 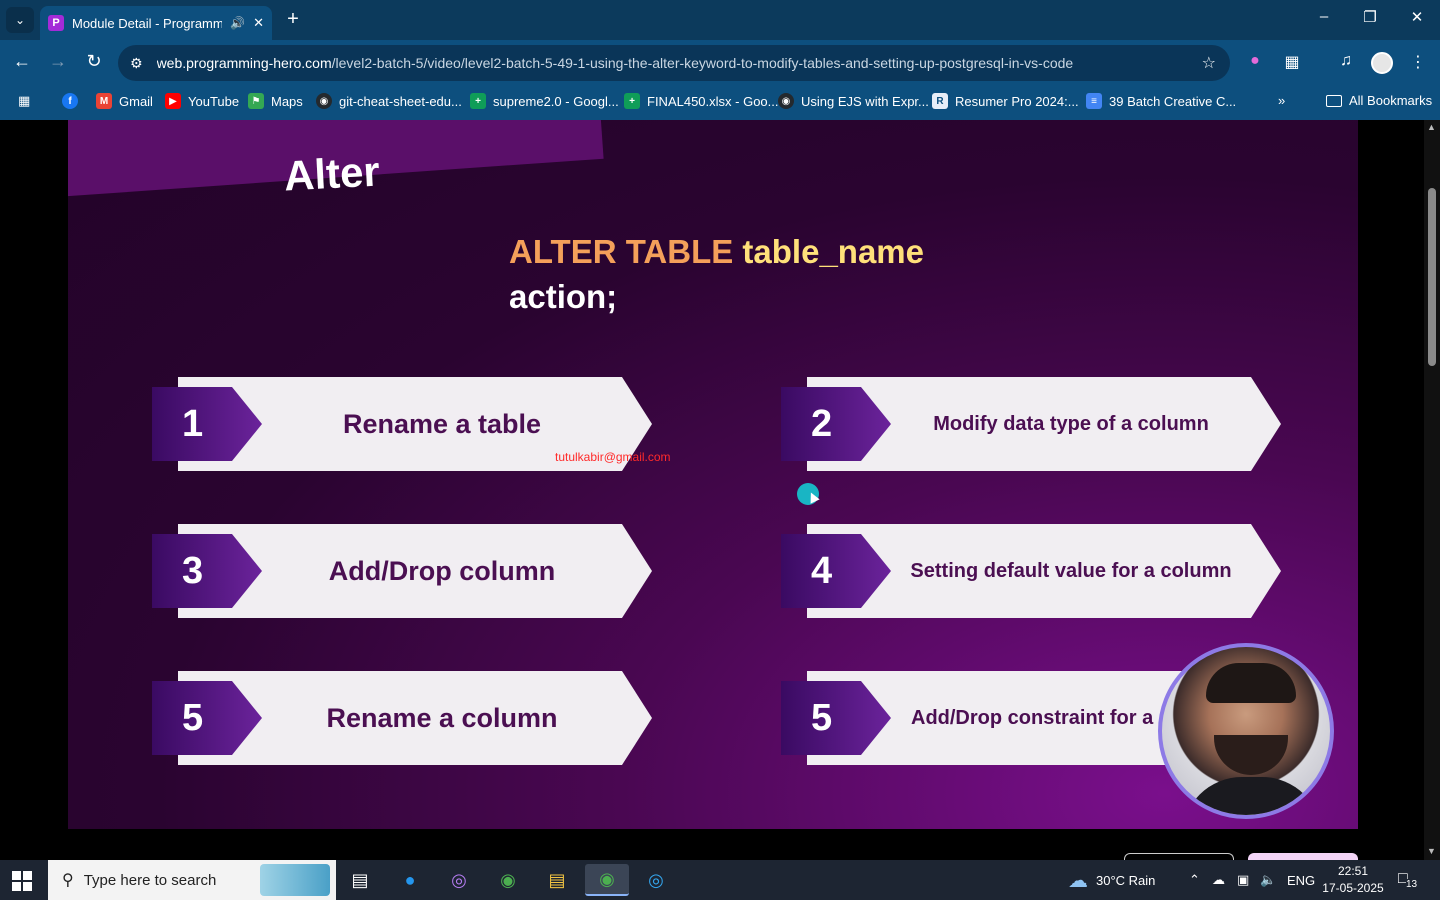 I want to click on bookmark-star-icon: ☆, so click(x=1209, y=63).